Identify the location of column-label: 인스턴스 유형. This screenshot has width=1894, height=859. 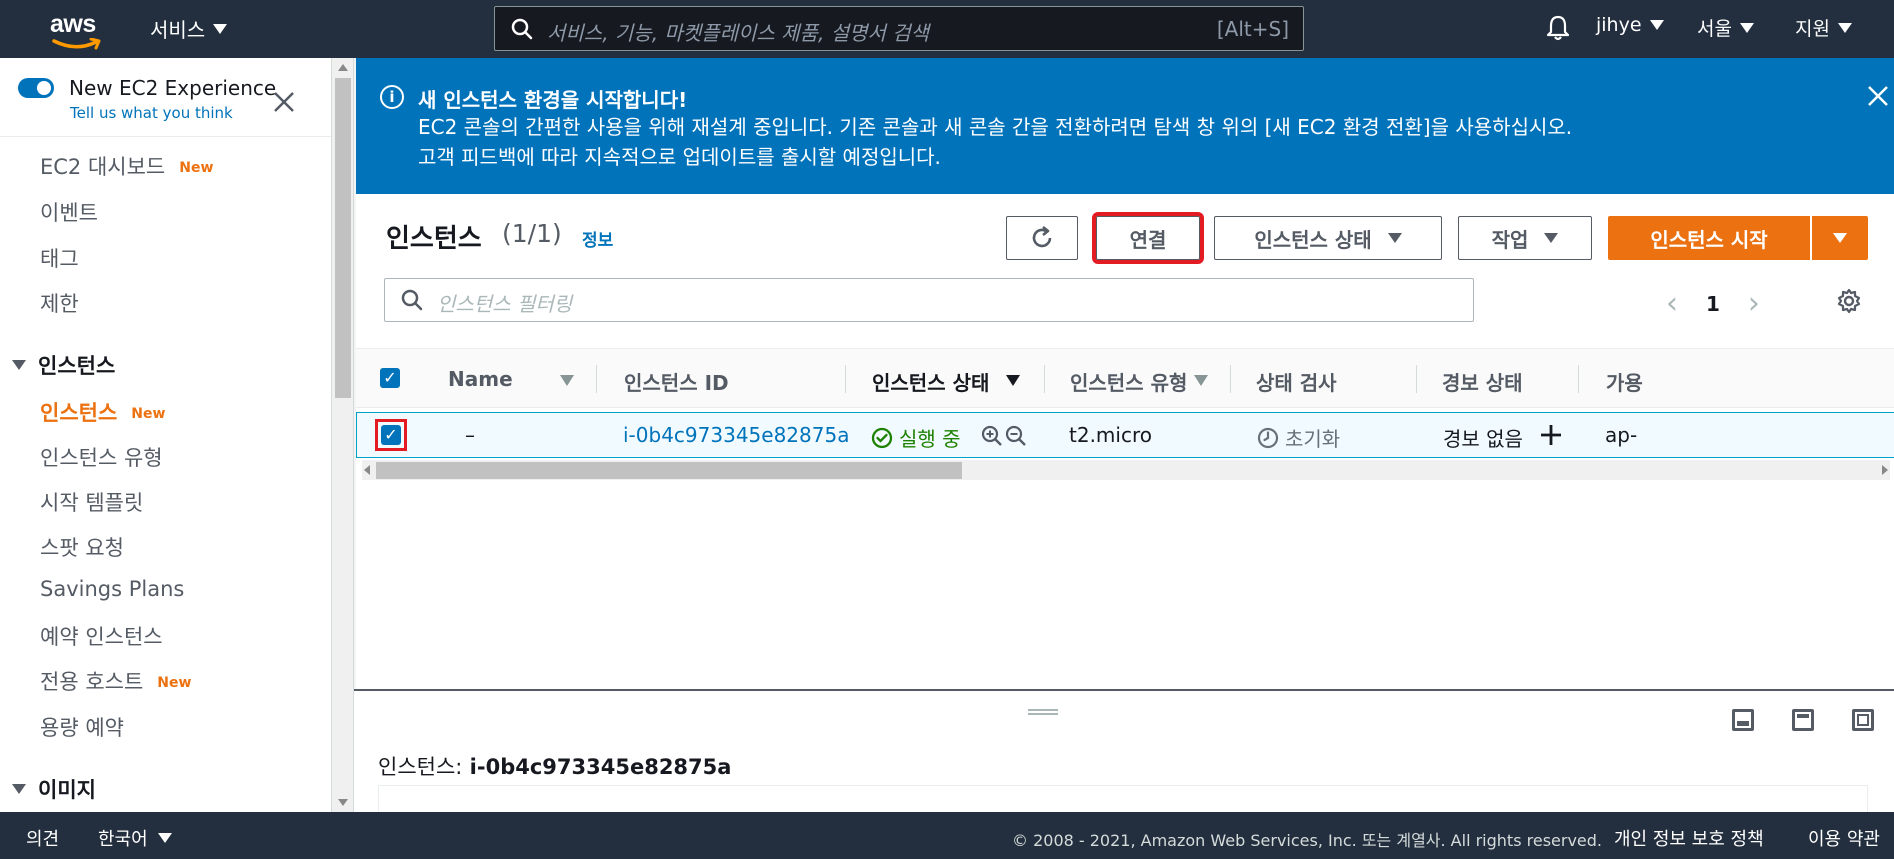
(1129, 383).